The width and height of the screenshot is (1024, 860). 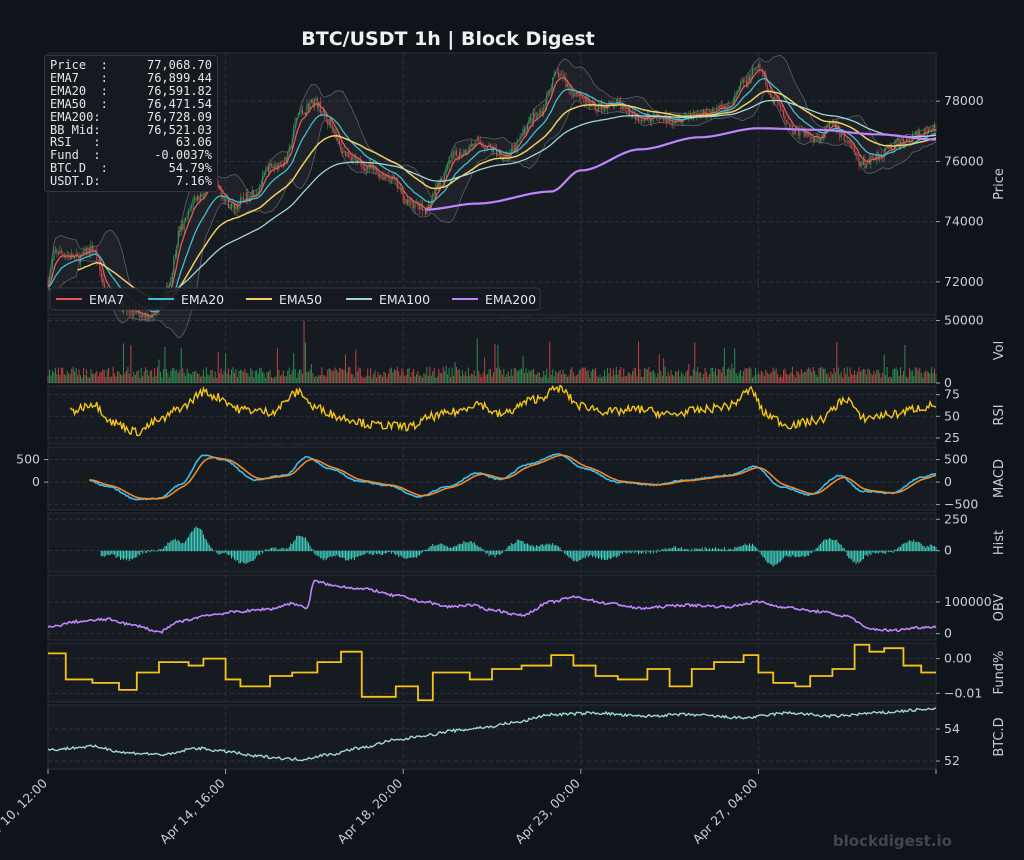 I want to click on x-tick-label: Apr 14, 16:00, so click(x=192, y=810).